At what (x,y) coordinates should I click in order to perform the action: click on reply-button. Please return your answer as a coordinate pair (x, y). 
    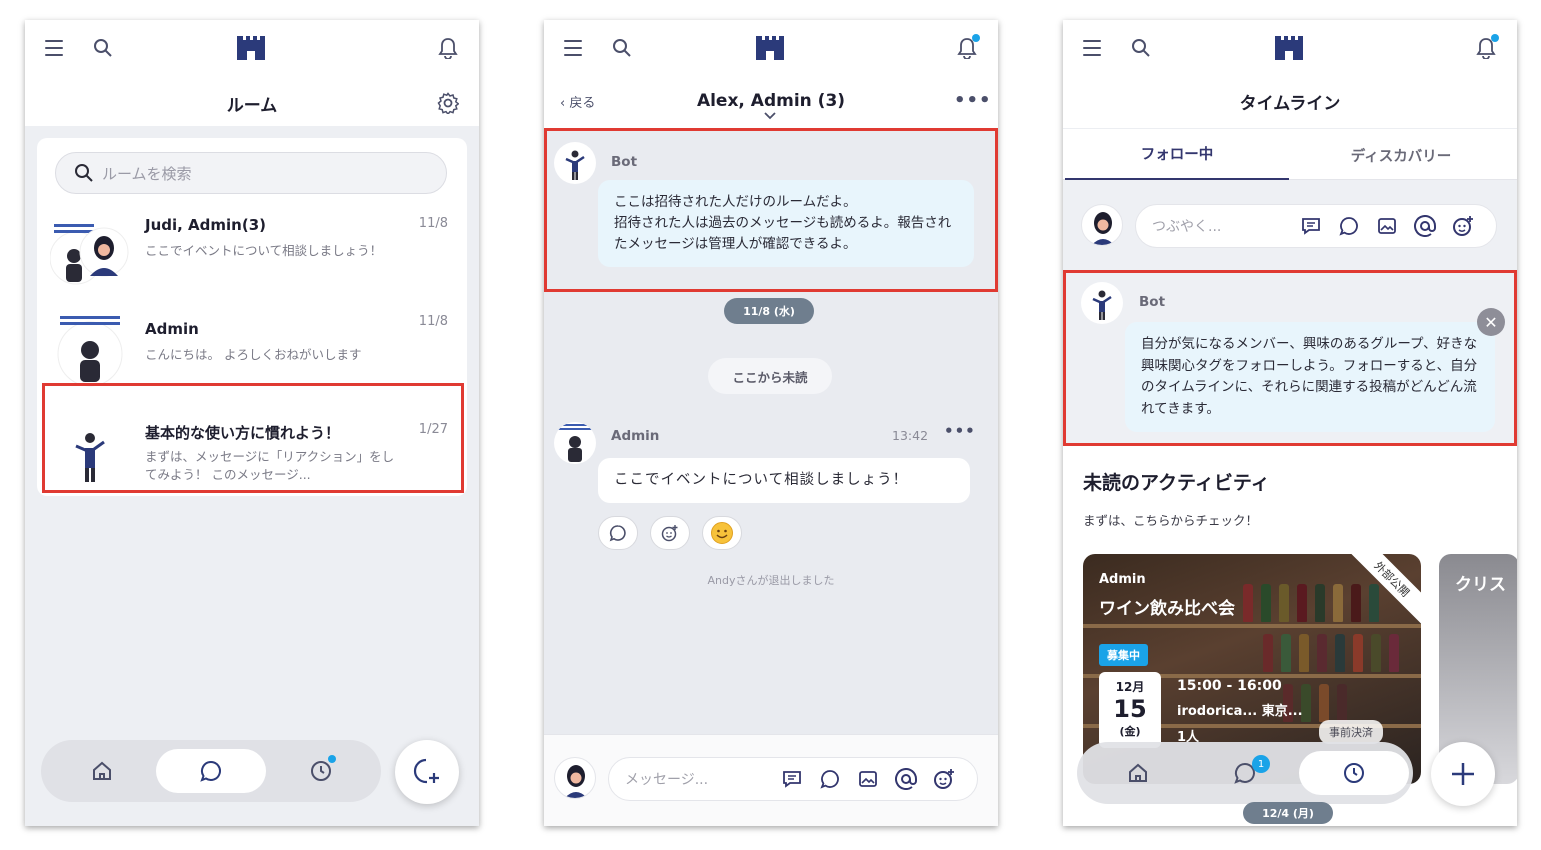
    Looking at the image, I should click on (618, 533).